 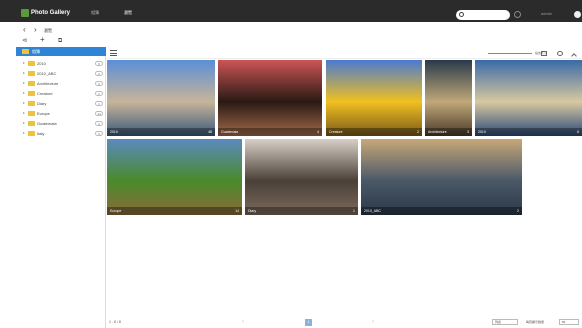 What do you see at coordinates (61, 63) in the screenshot?
I see `sidebar-item-2010: 2010 6` at bounding box center [61, 63].